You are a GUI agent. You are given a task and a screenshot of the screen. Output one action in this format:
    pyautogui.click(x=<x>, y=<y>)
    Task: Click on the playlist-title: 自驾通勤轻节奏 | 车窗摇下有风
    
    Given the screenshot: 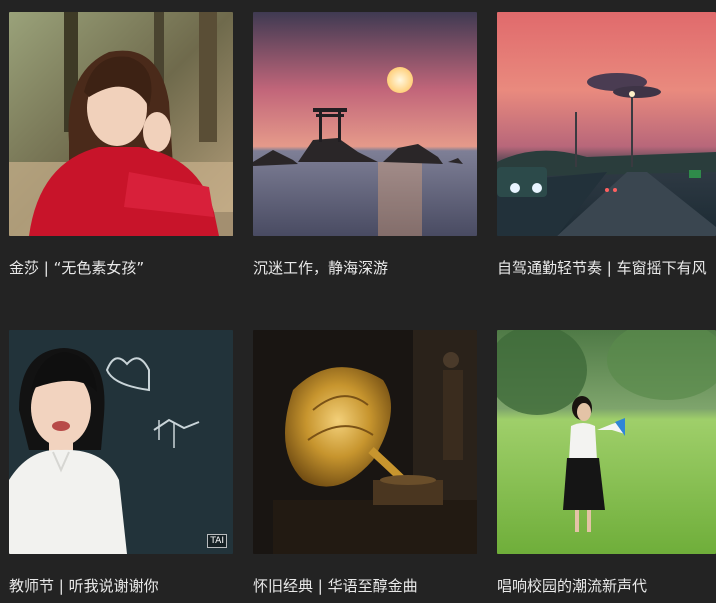 What is the action you would take?
    pyautogui.click(x=606, y=268)
    